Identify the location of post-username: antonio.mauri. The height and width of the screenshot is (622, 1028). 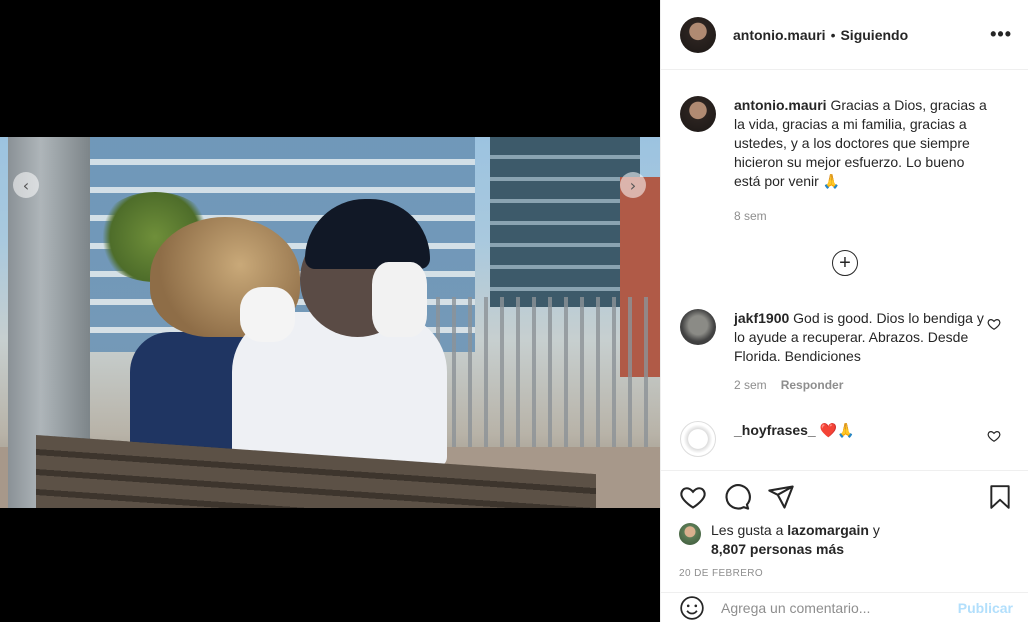
(779, 35).